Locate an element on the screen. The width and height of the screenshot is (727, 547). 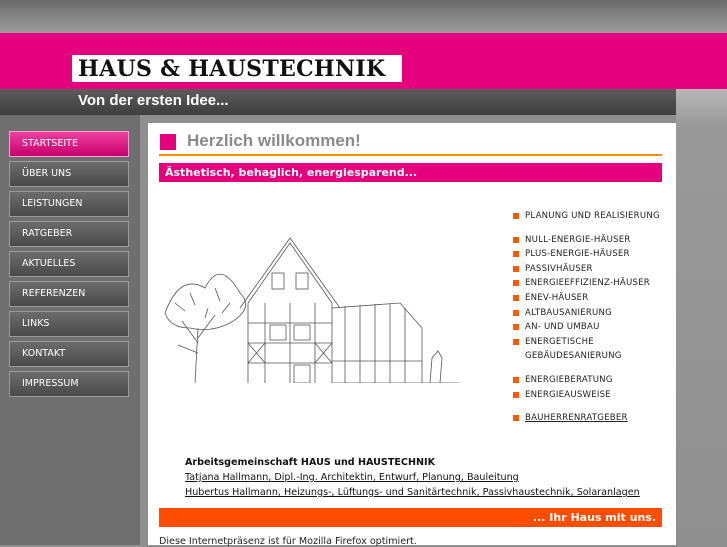
nav-item-impressum: IMPRESSUM is located at coordinates (69, 384).